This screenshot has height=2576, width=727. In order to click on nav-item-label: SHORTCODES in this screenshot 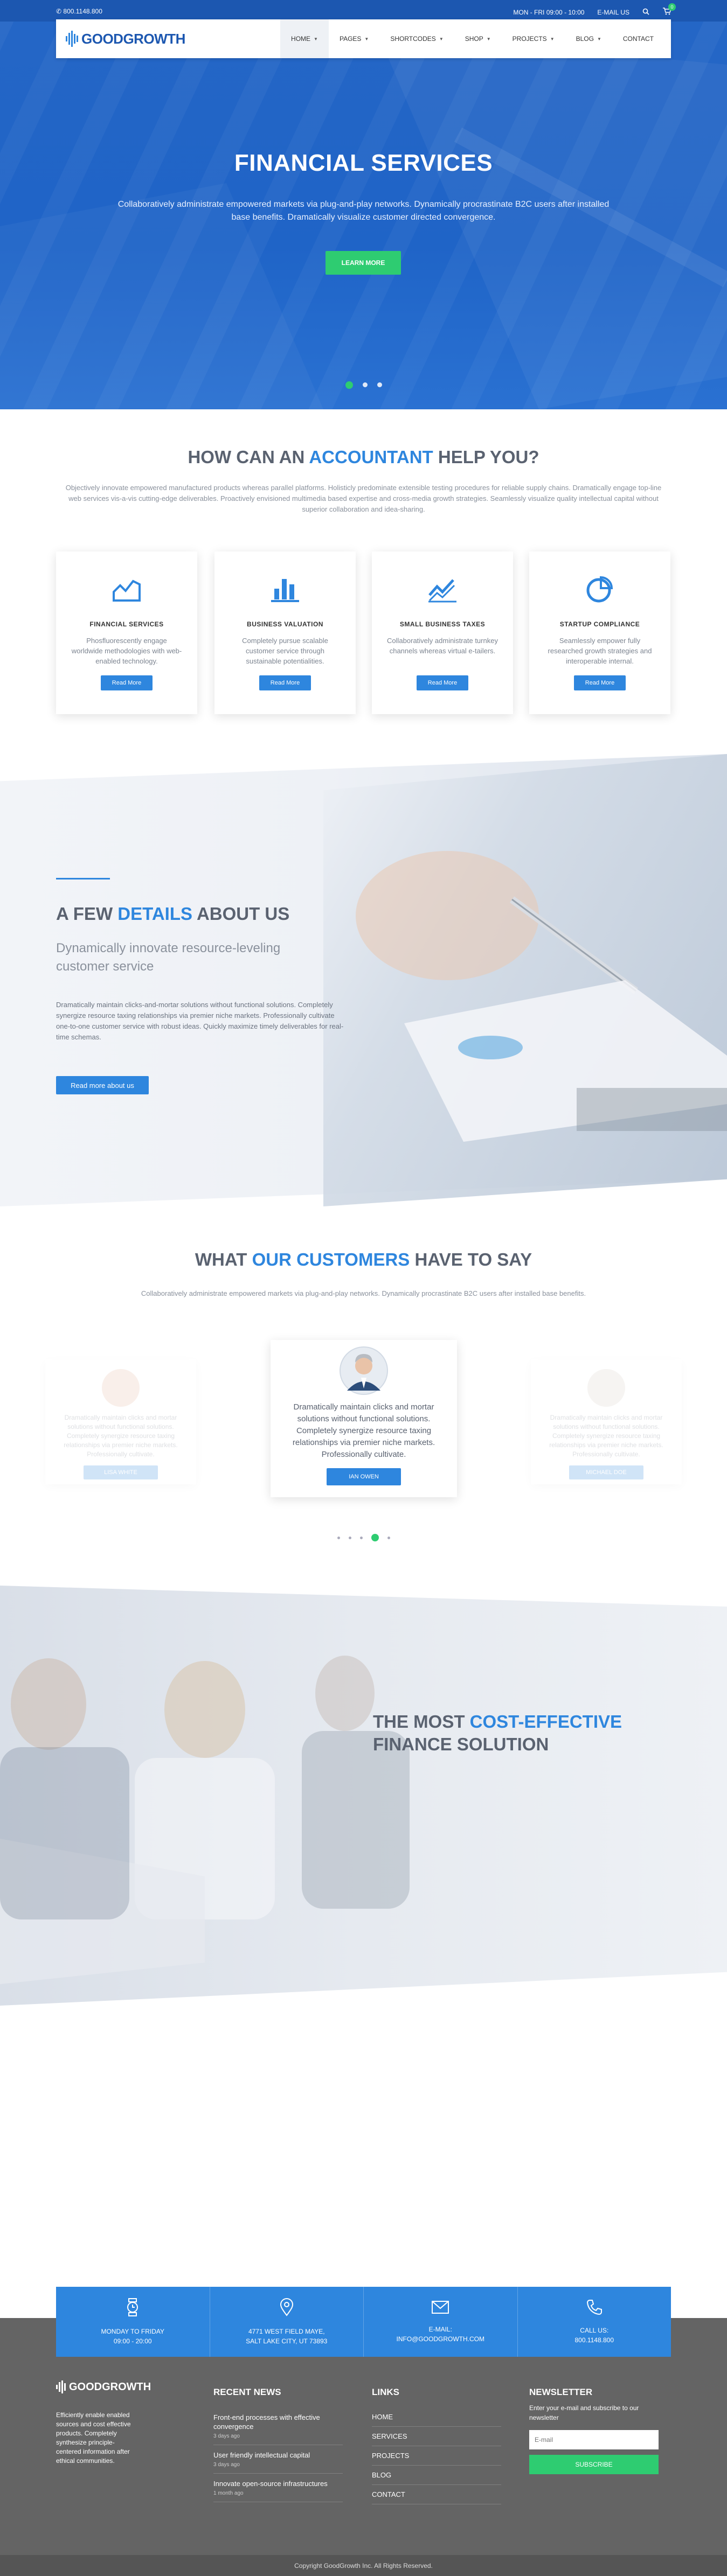, I will do `click(413, 39)`.